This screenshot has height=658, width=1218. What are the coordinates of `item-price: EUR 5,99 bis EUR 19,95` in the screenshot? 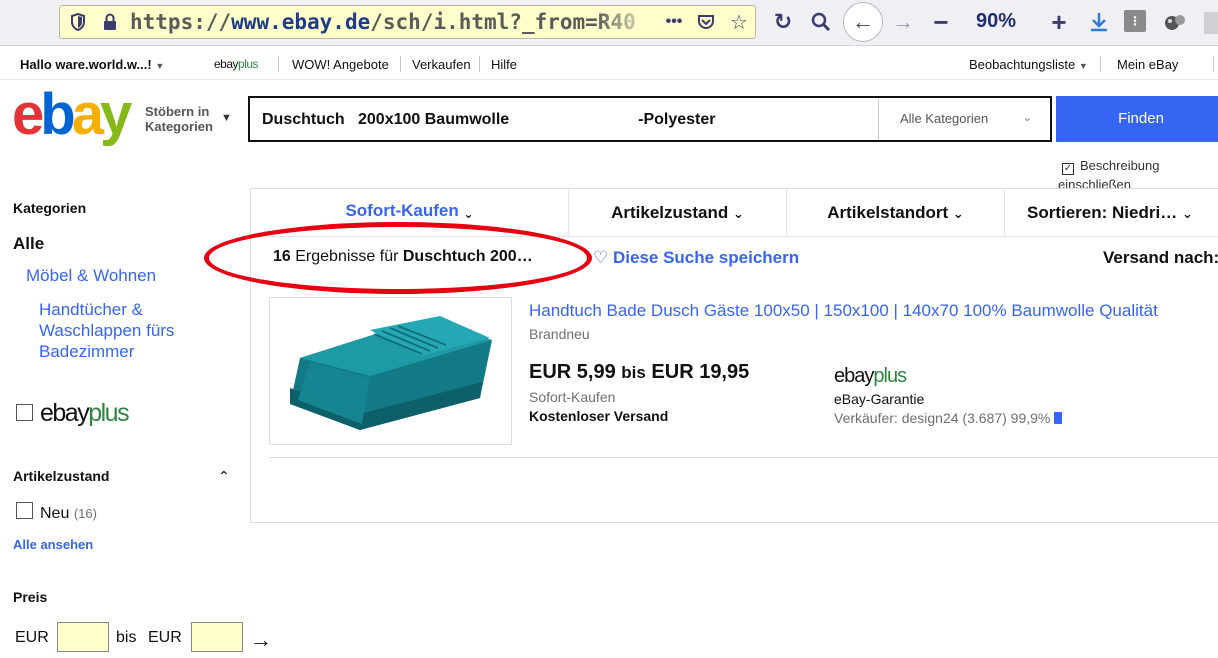 It's located at (639, 372).